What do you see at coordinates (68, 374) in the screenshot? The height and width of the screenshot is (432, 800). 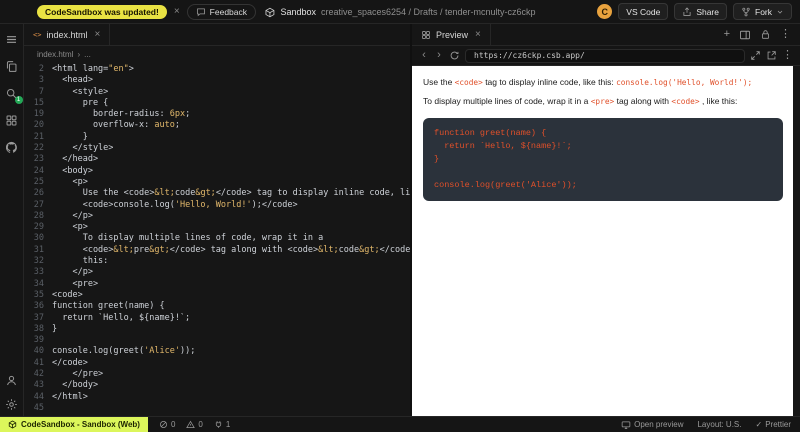 I see `code-line: 42 </pre>` at bounding box center [68, 374].